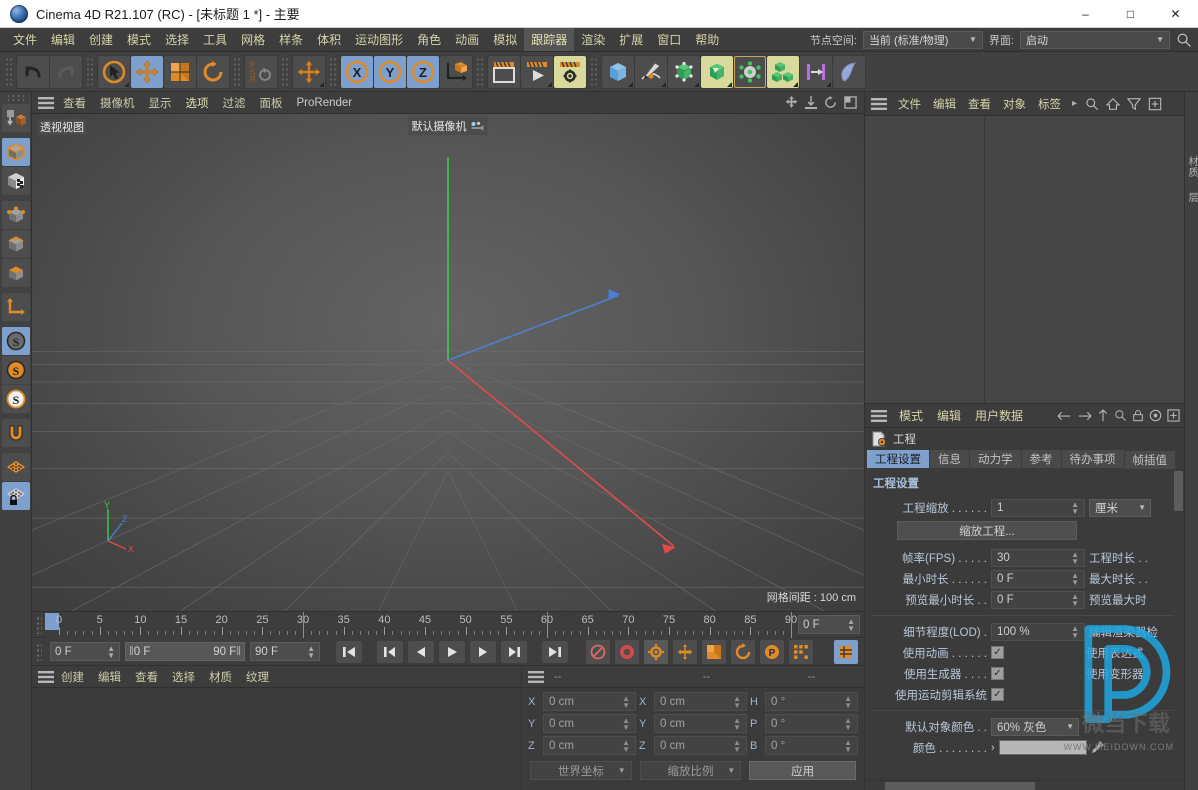  What do you see at coordinates (180, 71) in the screenshot?
I see `scale-tool-button` at bounding box center [180, 71].